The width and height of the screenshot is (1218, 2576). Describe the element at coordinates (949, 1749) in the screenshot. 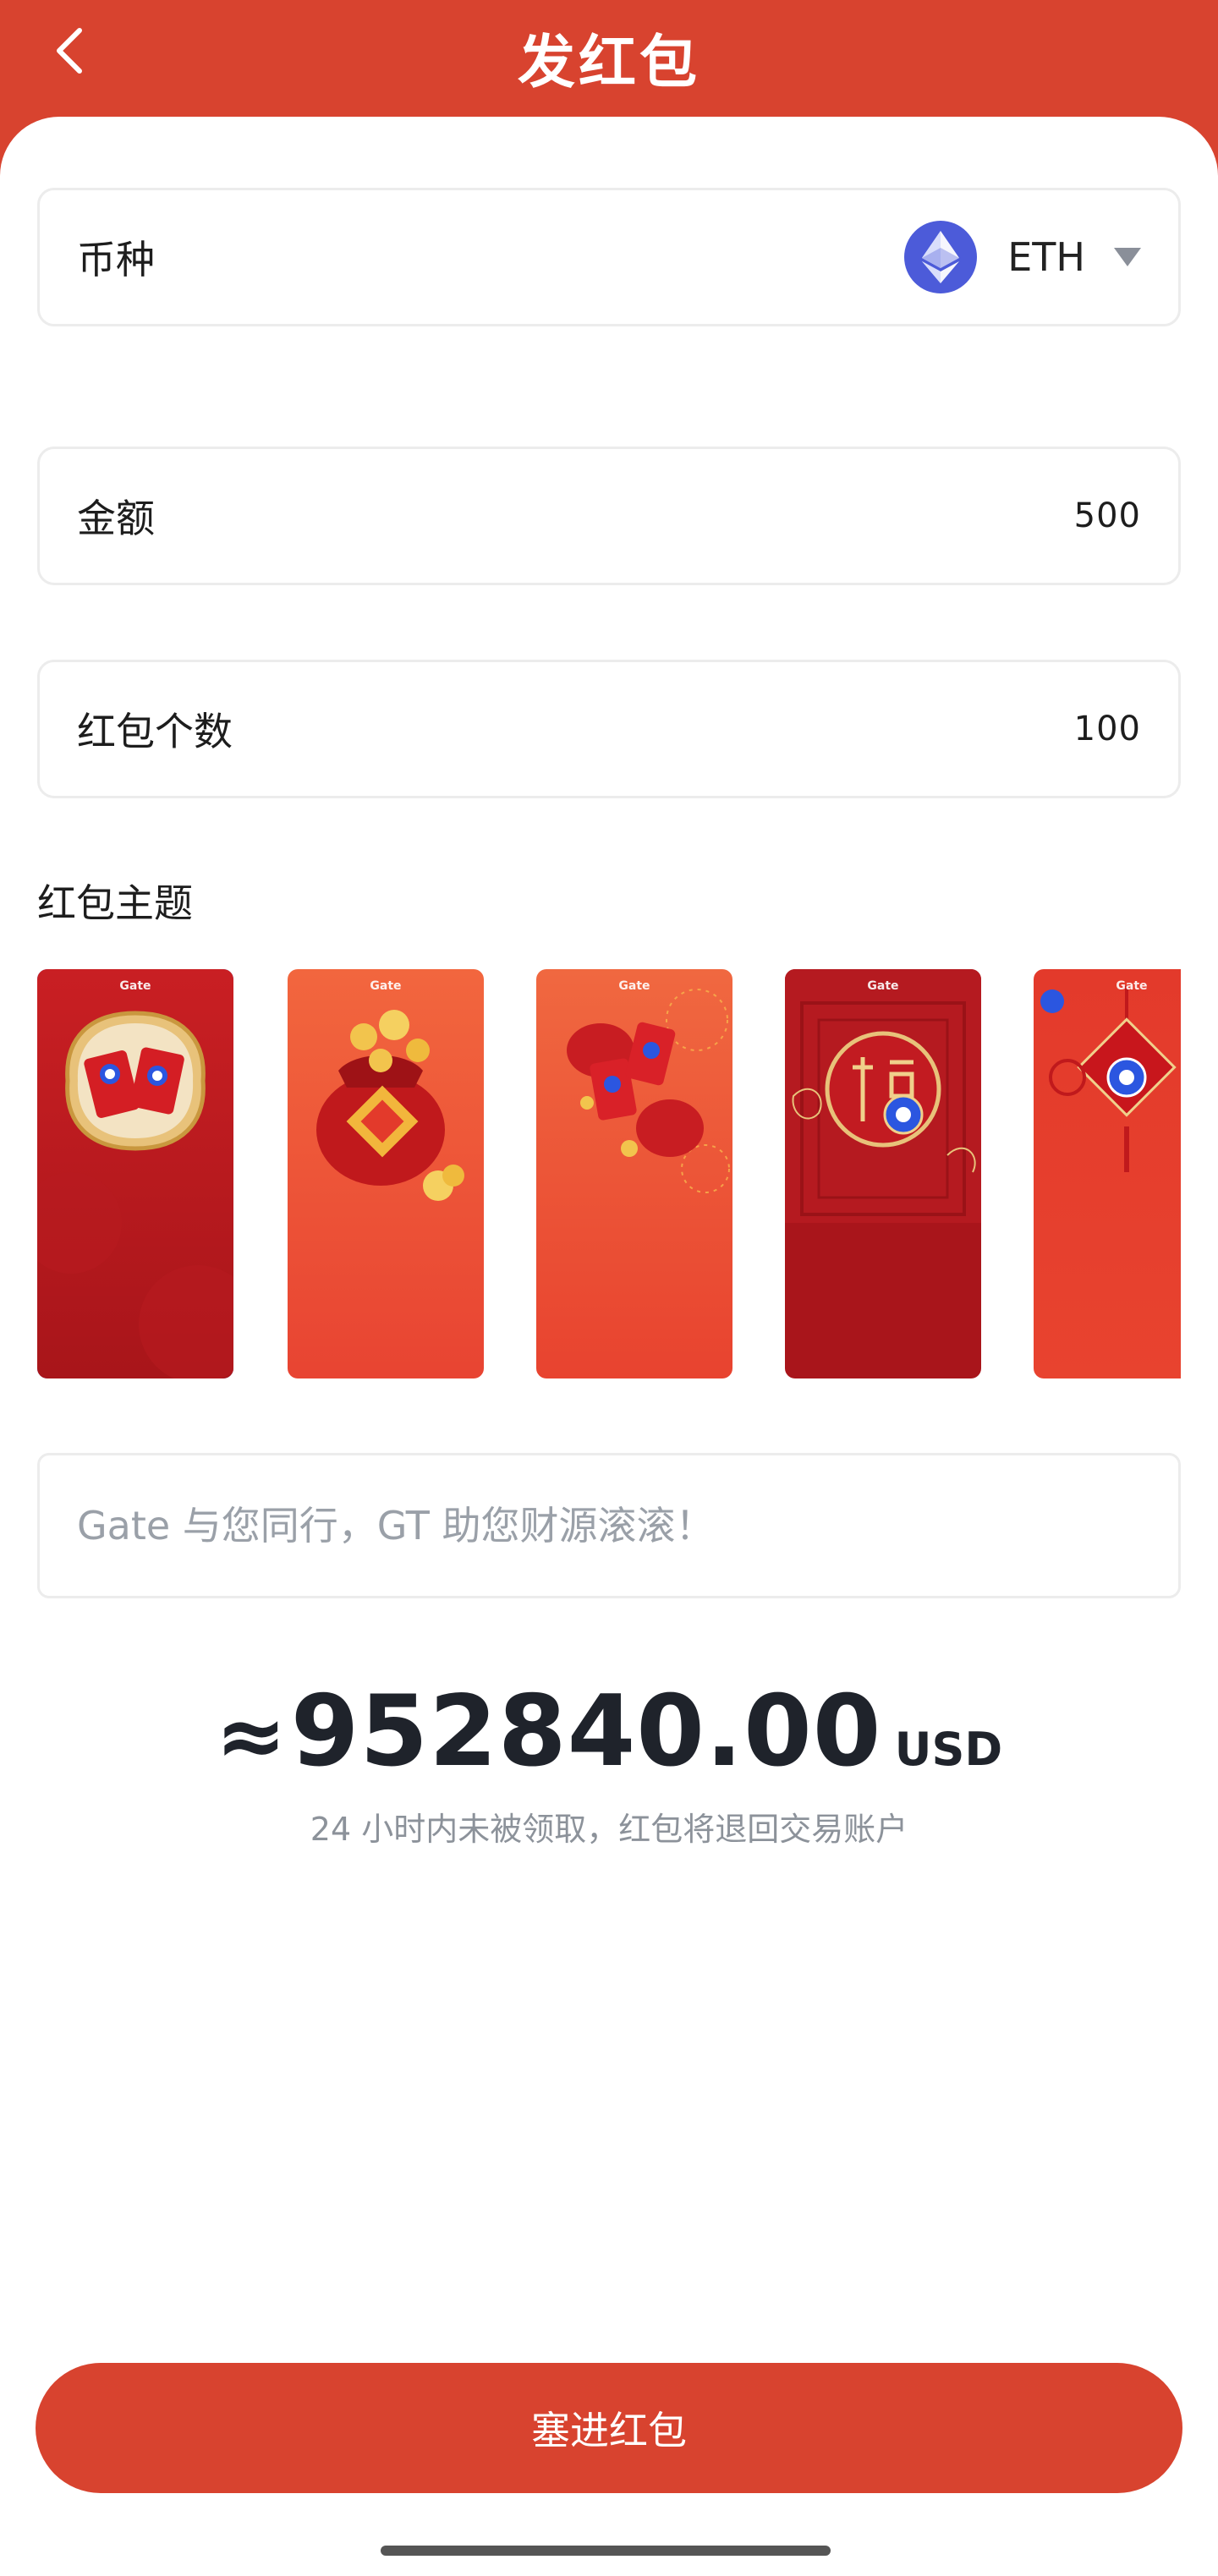

I see `total-unit: USD` at that location.